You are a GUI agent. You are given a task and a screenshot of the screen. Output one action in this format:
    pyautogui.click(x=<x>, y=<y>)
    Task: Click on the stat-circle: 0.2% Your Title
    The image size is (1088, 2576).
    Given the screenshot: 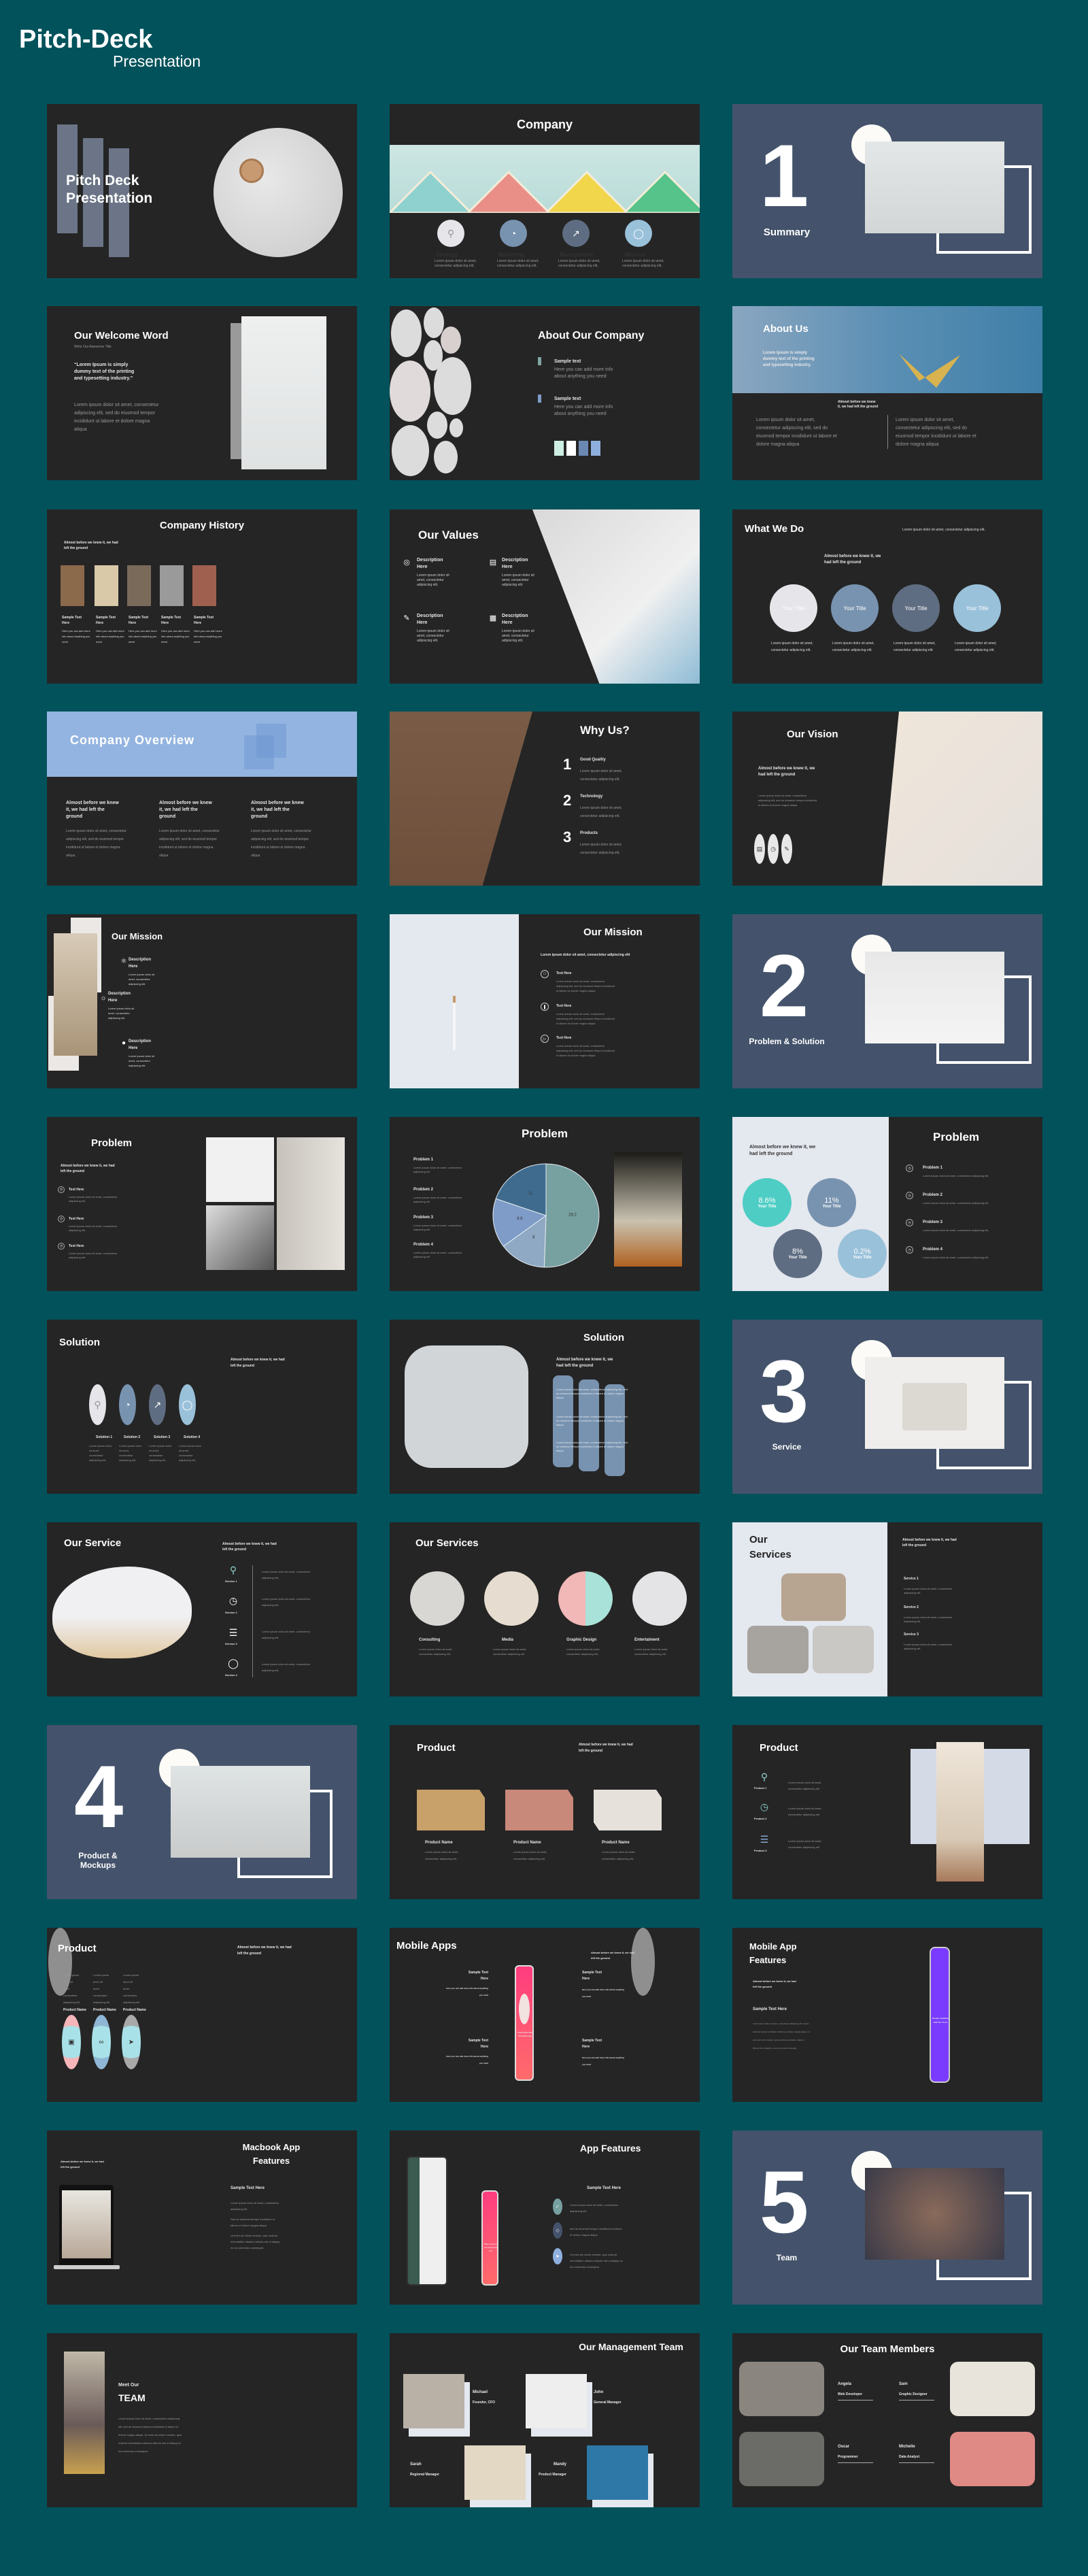 What is the action you would take?
    pyautogui.click(x=863, y=1253)
    